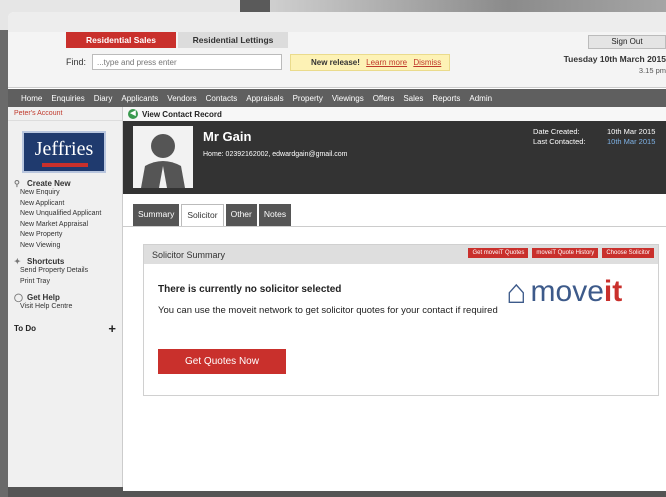 The height and width of the screenshot is (497, 666). What do you see at coordinates (480, 98) in the screenshot?
I see `nav-admin: Admin` at bounding box center [480, 98].